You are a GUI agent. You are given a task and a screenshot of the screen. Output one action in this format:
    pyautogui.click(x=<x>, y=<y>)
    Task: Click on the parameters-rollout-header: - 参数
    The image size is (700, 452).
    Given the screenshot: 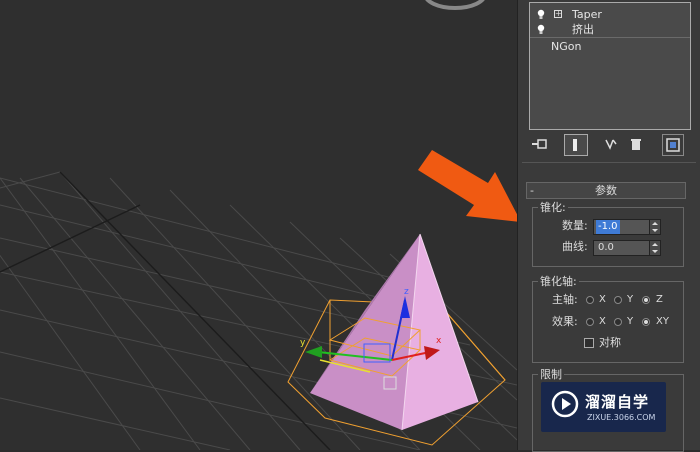 What is the action you would take?
    pyautogui.click(x=606, y=190)
    